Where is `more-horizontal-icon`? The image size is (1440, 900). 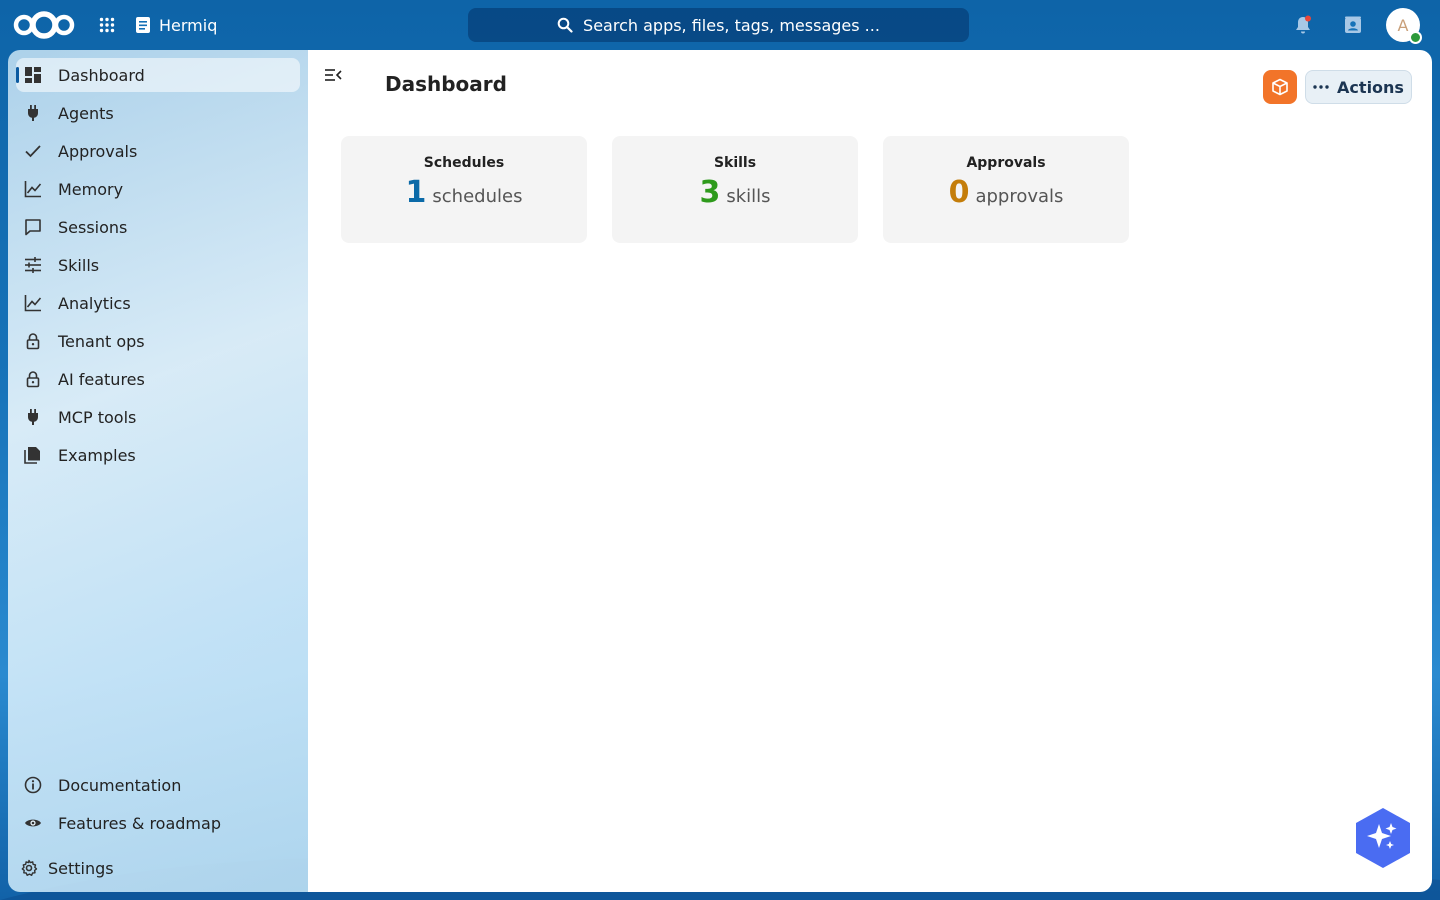 more-horizontal-icon is located at coordinates (1321, 87).